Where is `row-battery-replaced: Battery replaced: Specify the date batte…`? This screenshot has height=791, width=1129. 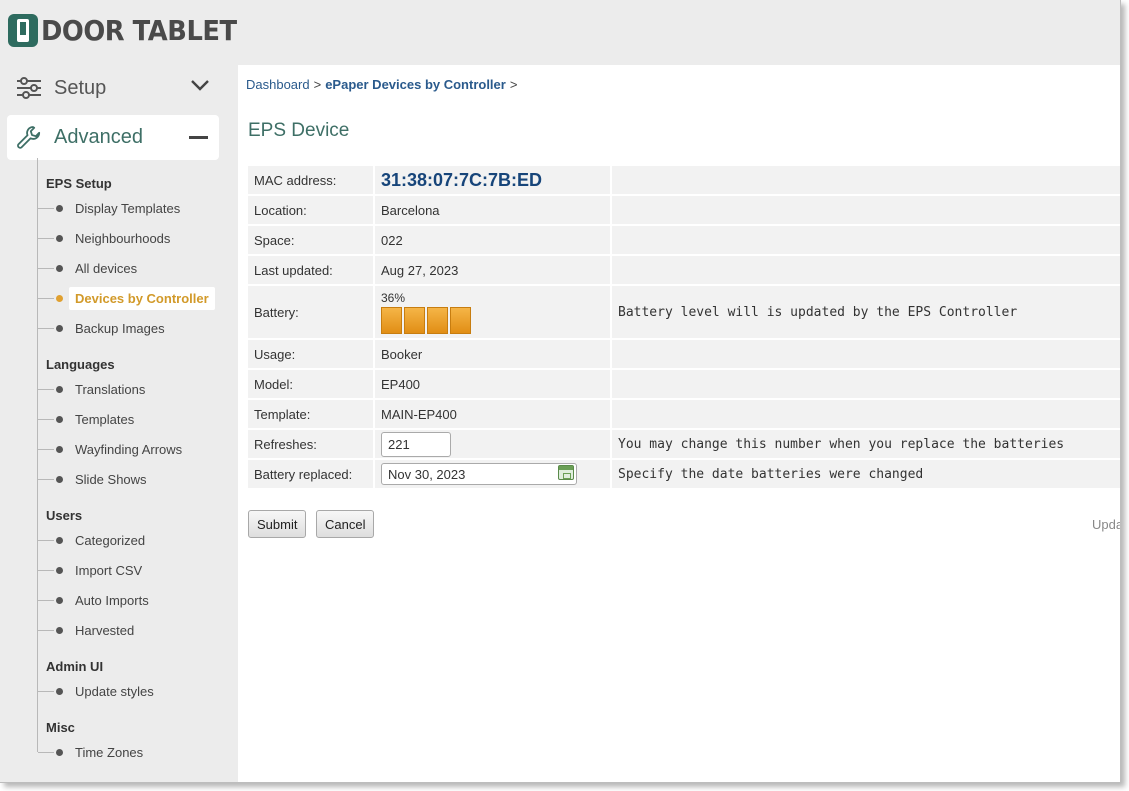 row-battery-replaced: Battery replaced: Specify the date batte… is located at coordinates (684, 474).